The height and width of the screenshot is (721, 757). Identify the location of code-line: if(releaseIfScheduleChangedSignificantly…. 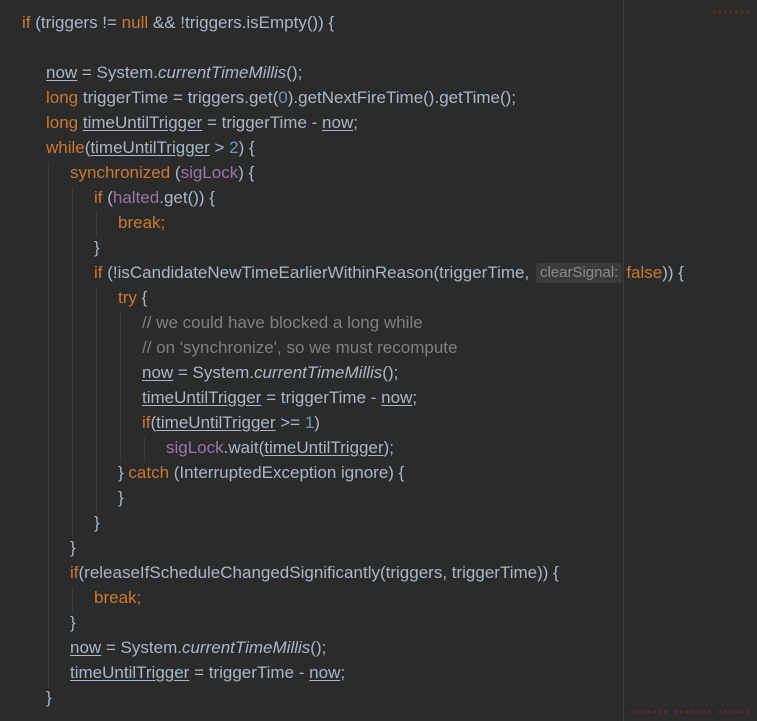
(314, 572).